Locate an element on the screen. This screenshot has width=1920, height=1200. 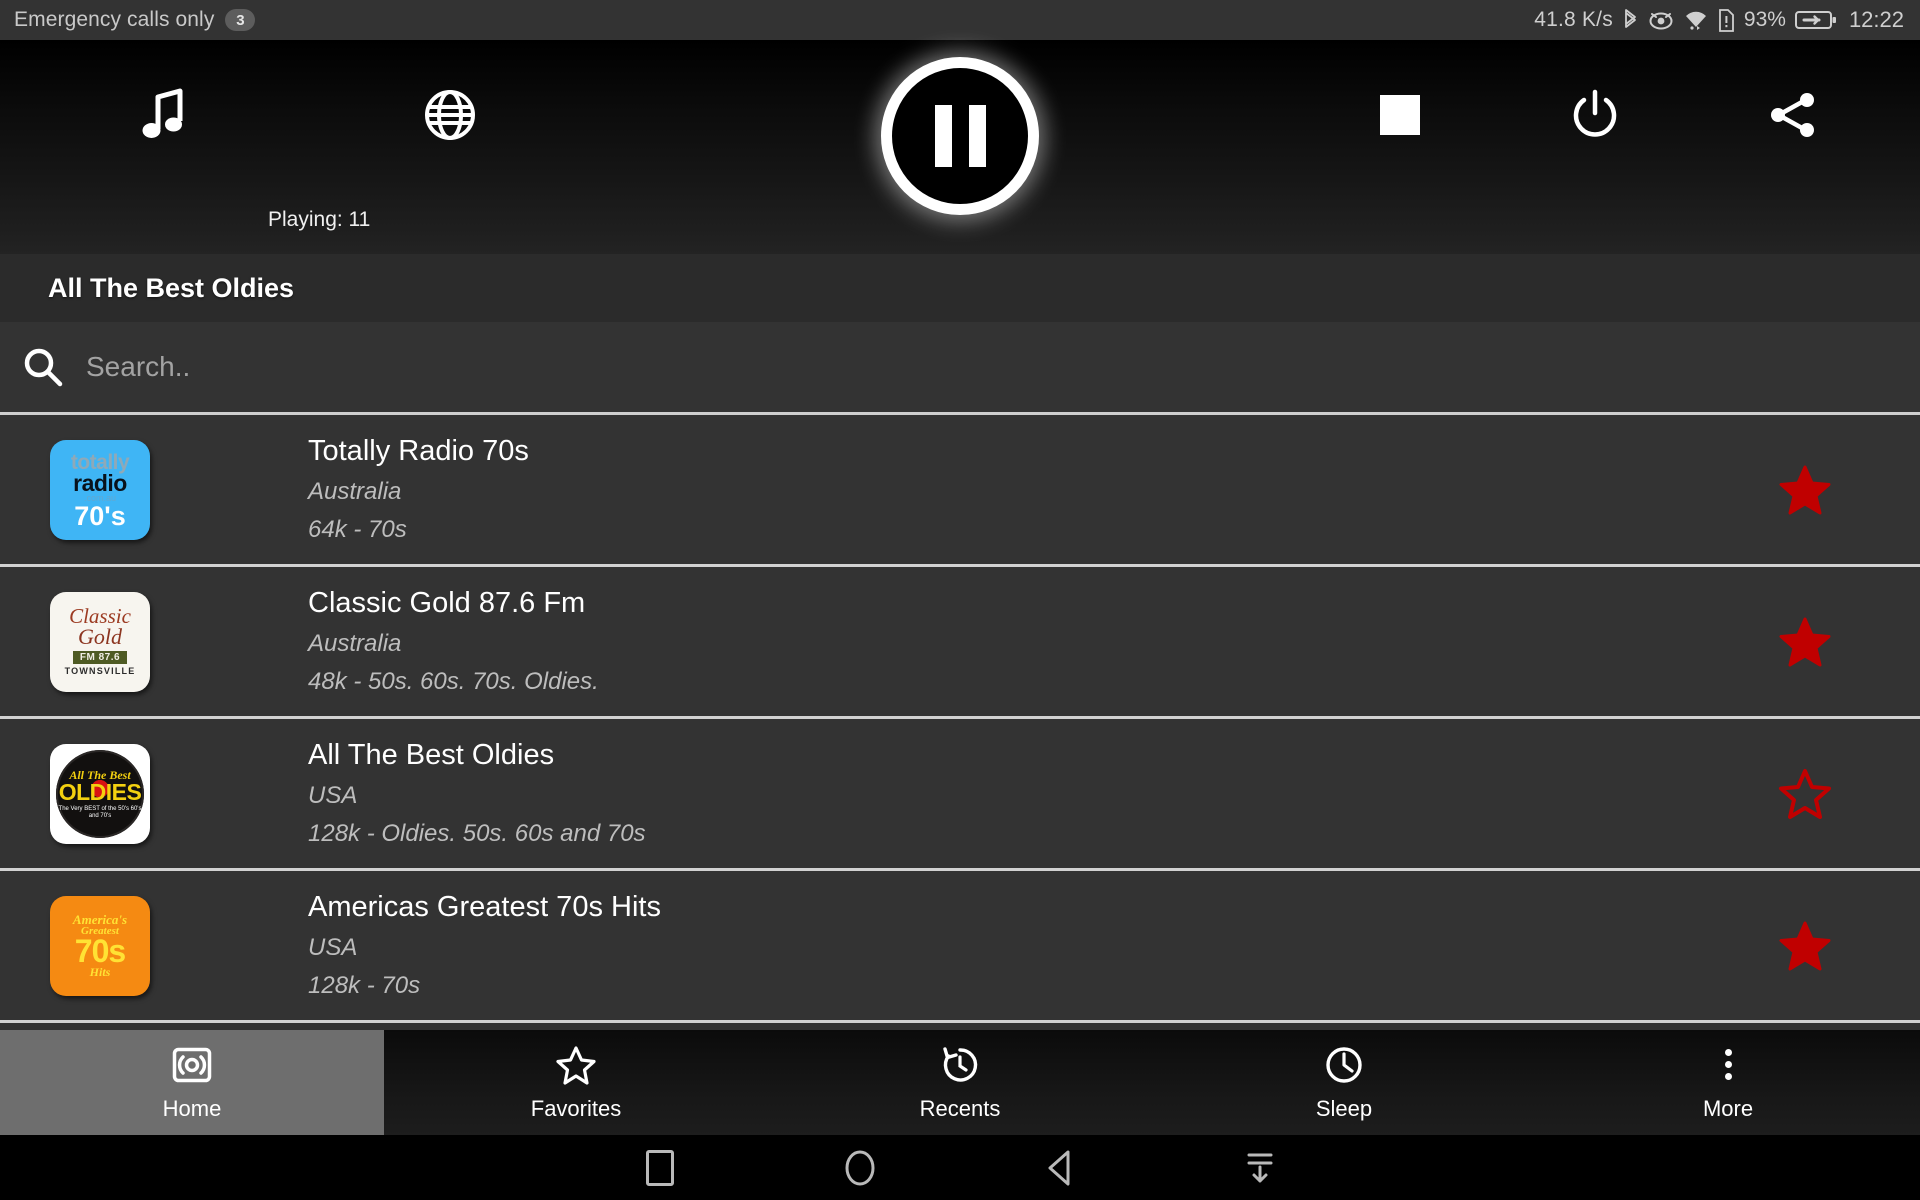
android-navigation-bar is located at coordinates (960, 1167).